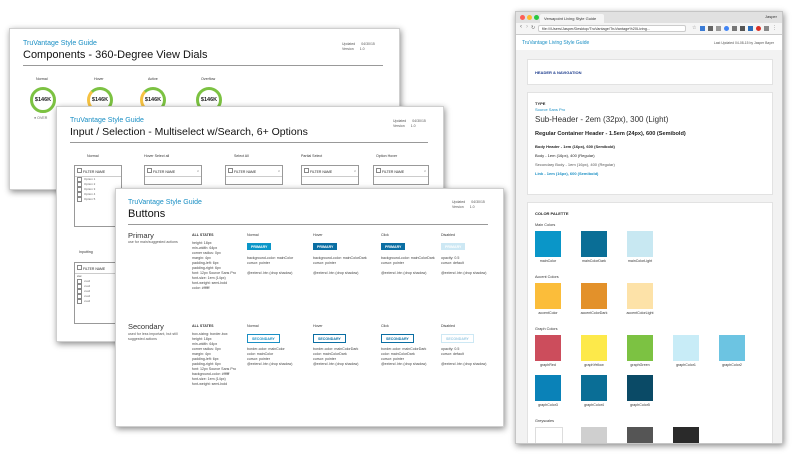 The height and width of the screenshot is (456, 792). What do you see at coordinates (99, 79) in the screenshot?
I see `col-hover: Hover` at bounding box center [99, 79].